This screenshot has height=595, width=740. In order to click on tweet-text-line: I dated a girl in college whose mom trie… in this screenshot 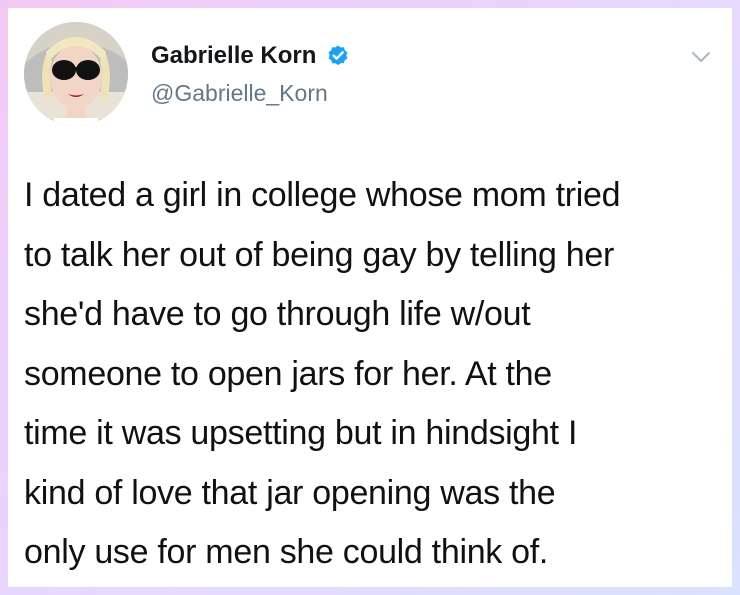, I will do `click(322, 195)`.